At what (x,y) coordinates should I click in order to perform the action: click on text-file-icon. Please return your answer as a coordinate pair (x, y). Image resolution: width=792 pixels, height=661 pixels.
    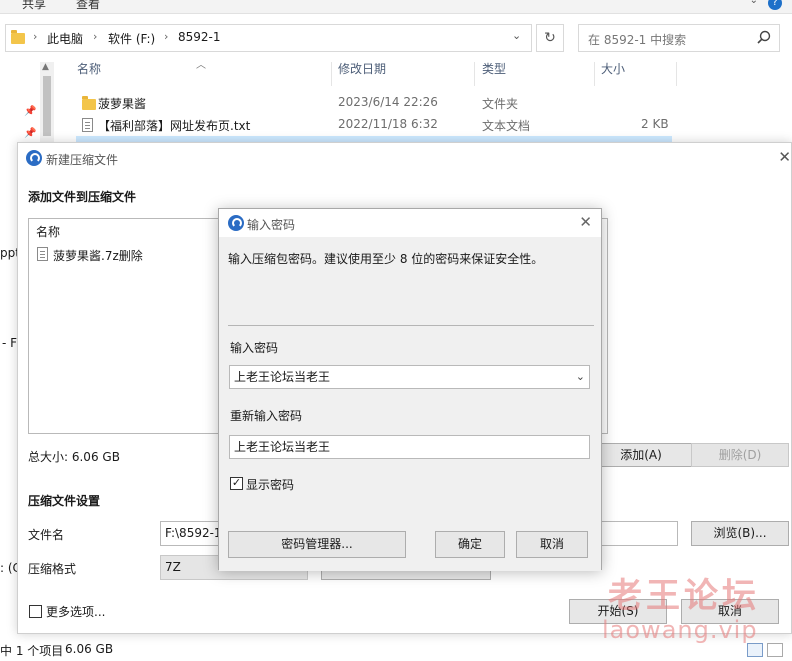
    Looking at the image, I should click on (87, 125).